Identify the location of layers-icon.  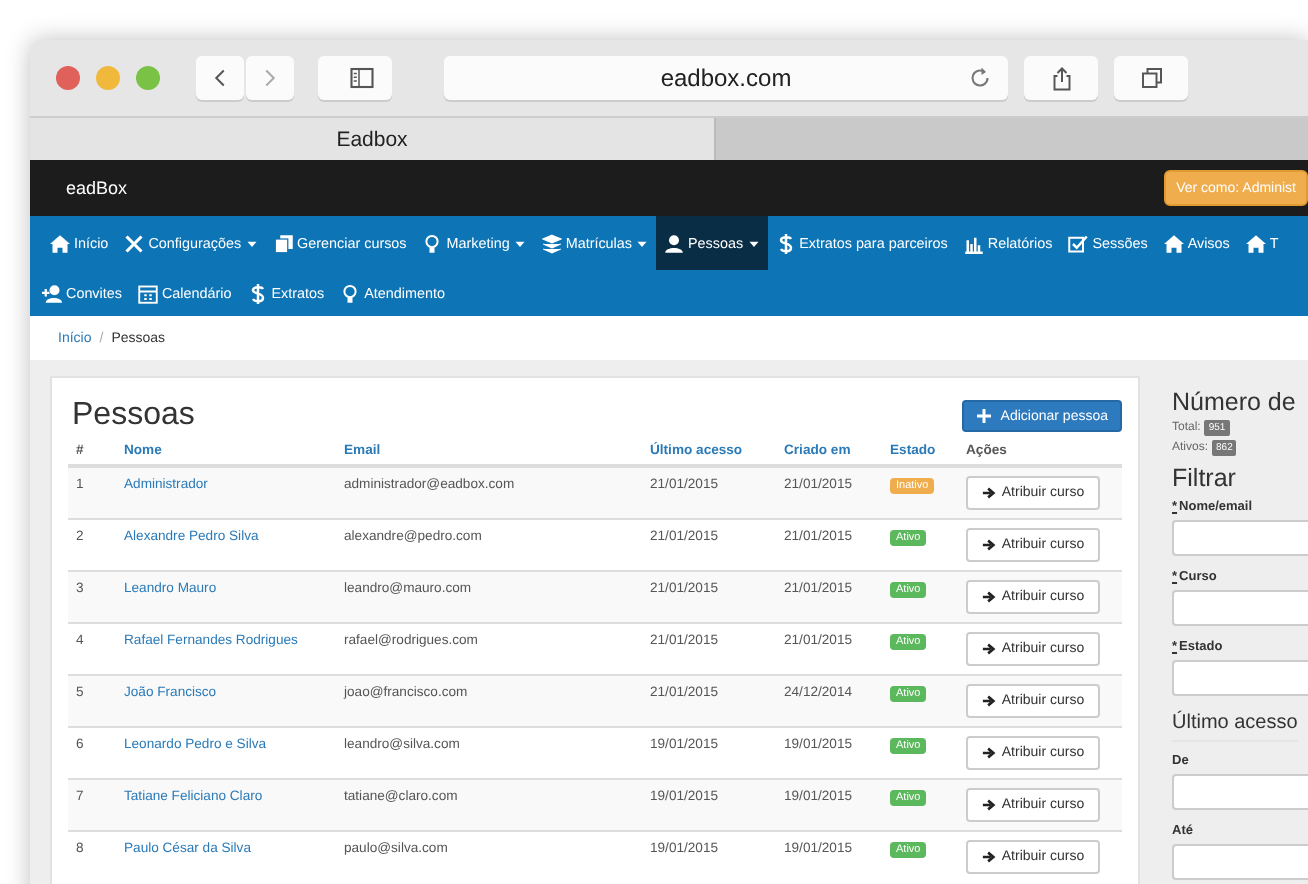
(551, 243).